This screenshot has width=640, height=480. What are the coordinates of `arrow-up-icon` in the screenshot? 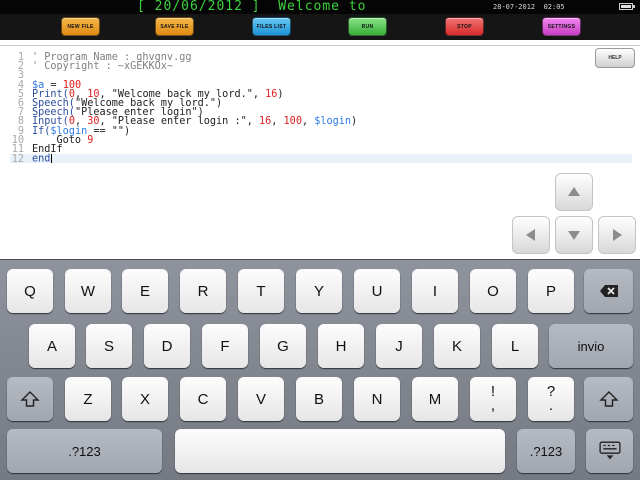 It's located at (574, 191).